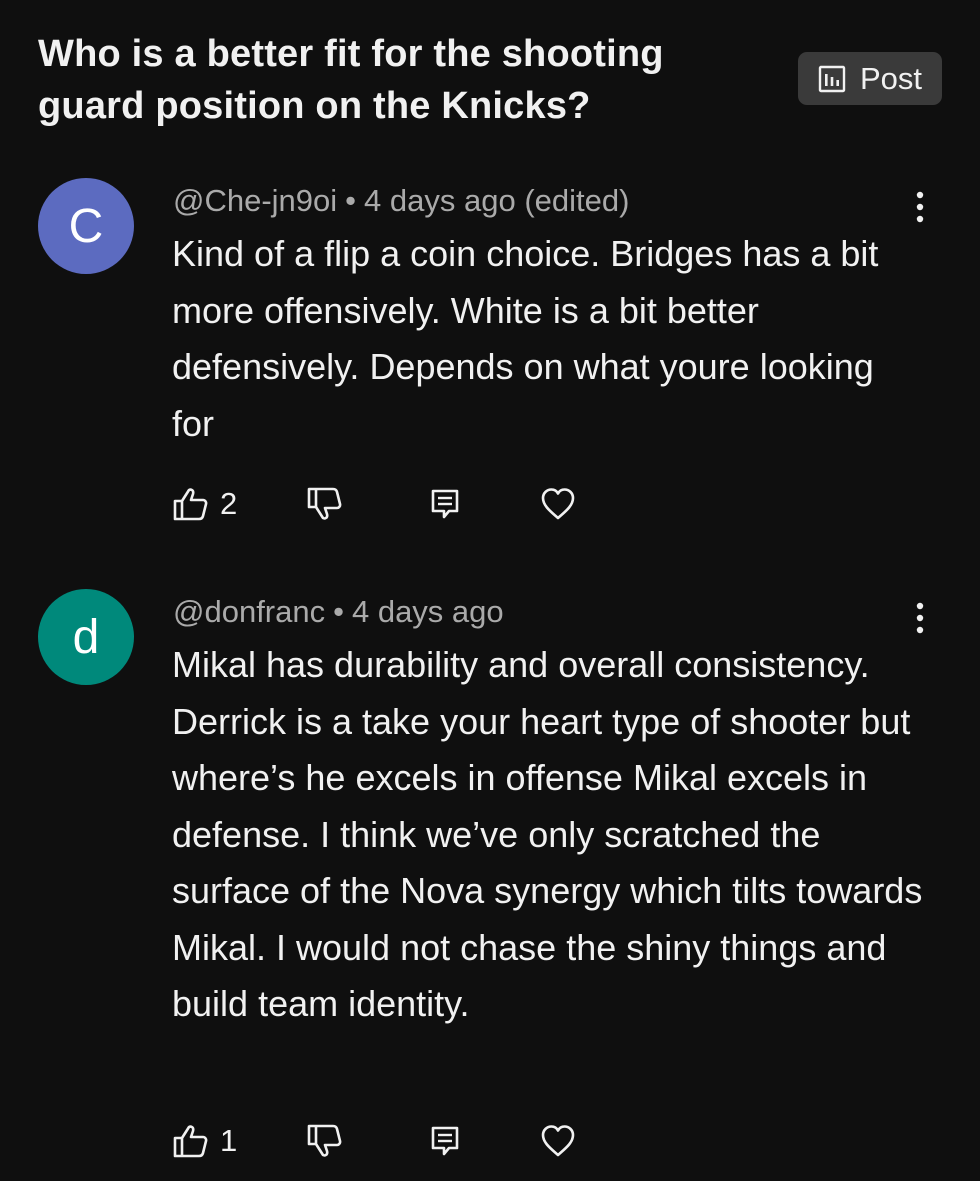 The image size is (980, 1181). What do you see at coordinates (832, 79) in the screenshot?
I see `poll-chart-icon` at bounding box center [832, 79].